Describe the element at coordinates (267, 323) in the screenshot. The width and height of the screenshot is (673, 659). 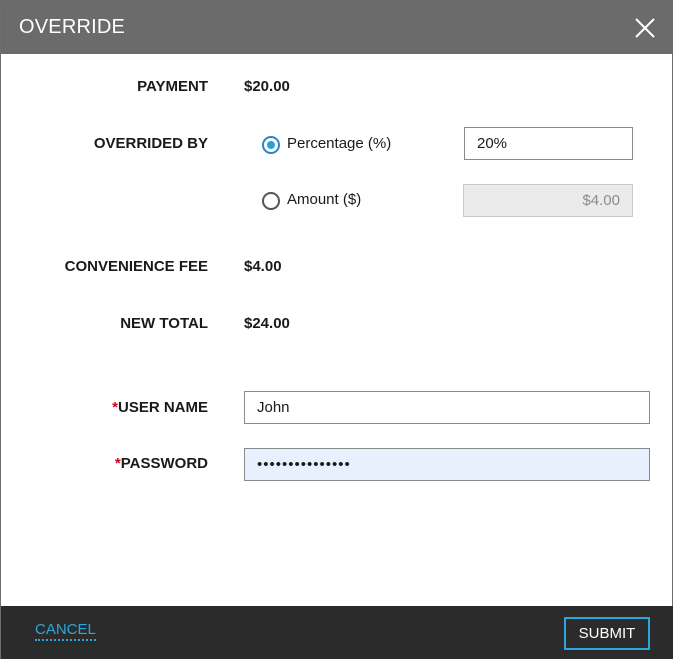
I see `new-total-value: $24.00` at that location.